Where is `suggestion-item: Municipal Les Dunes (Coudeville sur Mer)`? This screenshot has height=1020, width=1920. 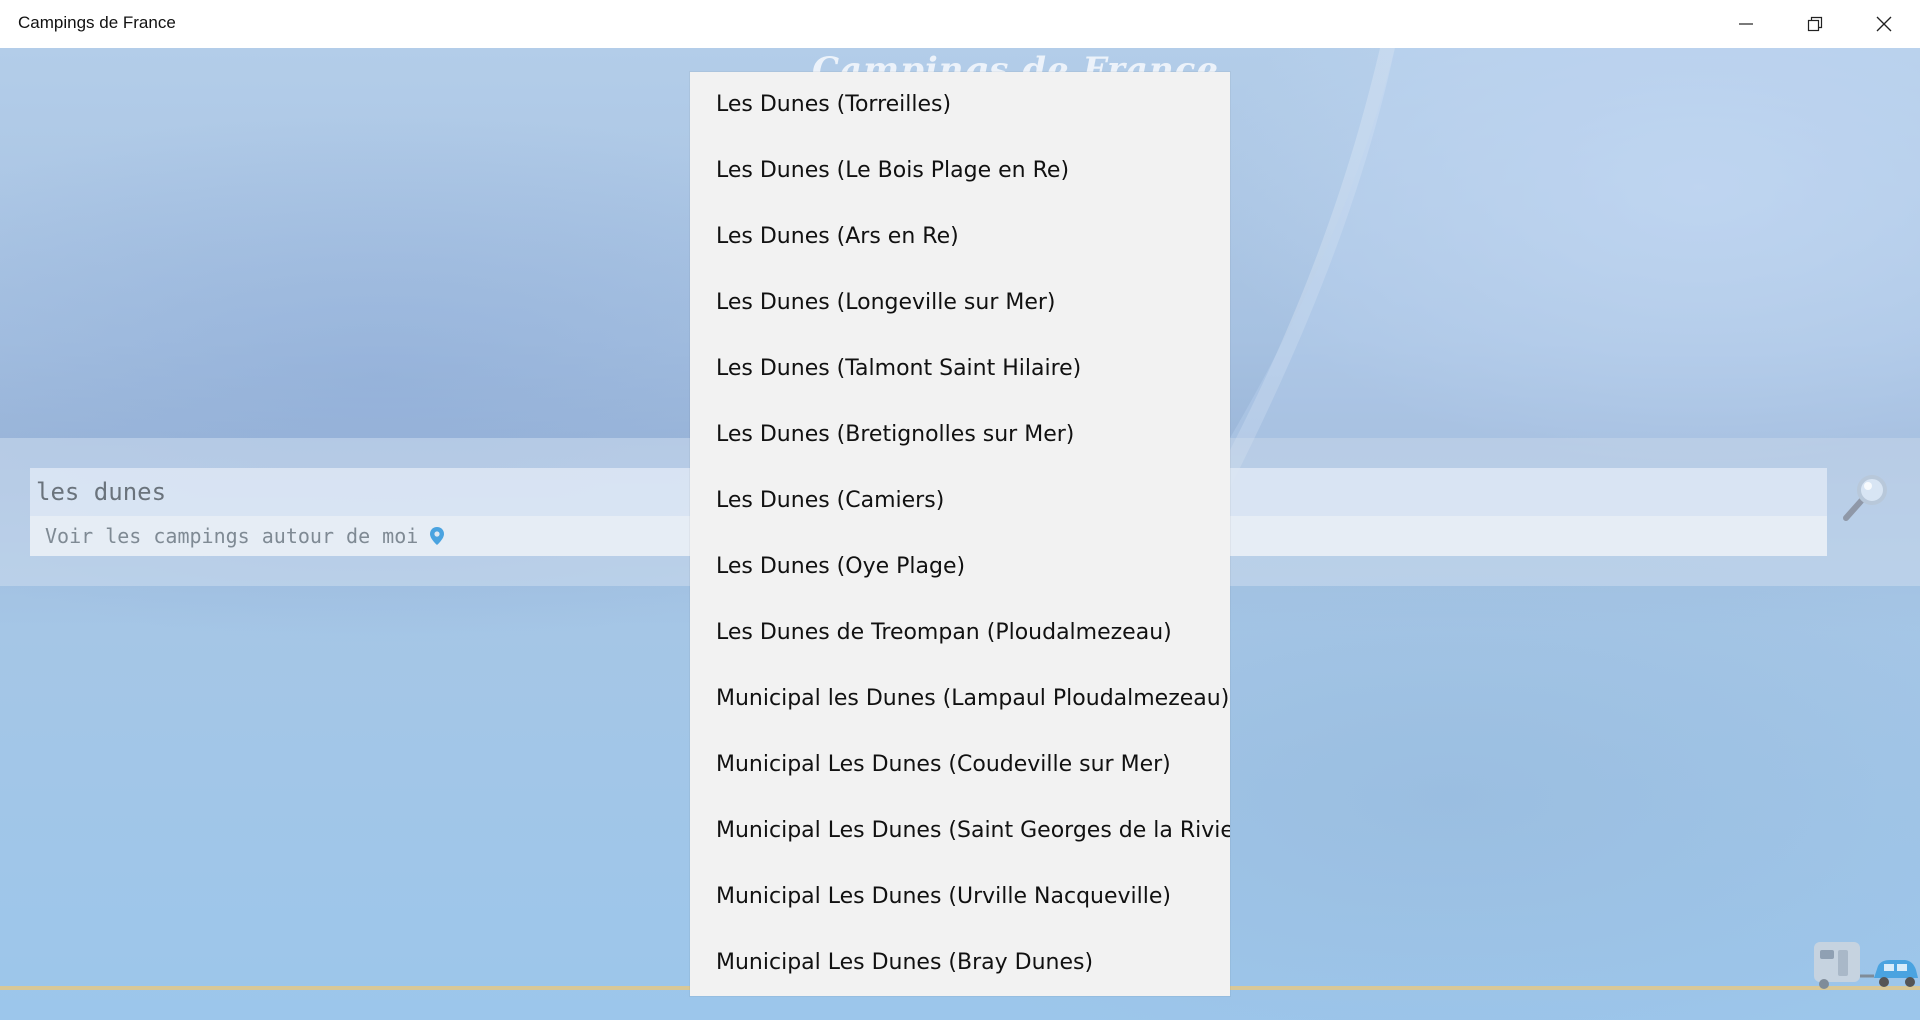
suggestion-item: Municipal Les Dunes (Coudeville sur Mer) is located at coordinates (960, 765).